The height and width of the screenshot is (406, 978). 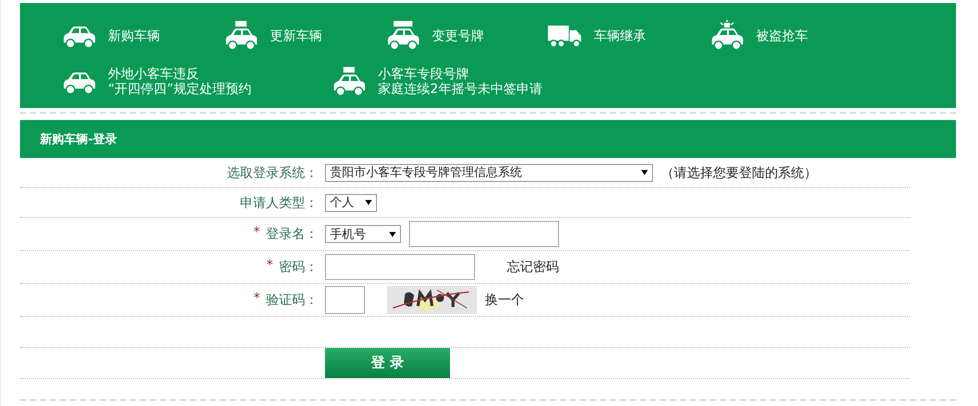 I want to click on nav-link: 新购车辆, so click(x=134, y=36).